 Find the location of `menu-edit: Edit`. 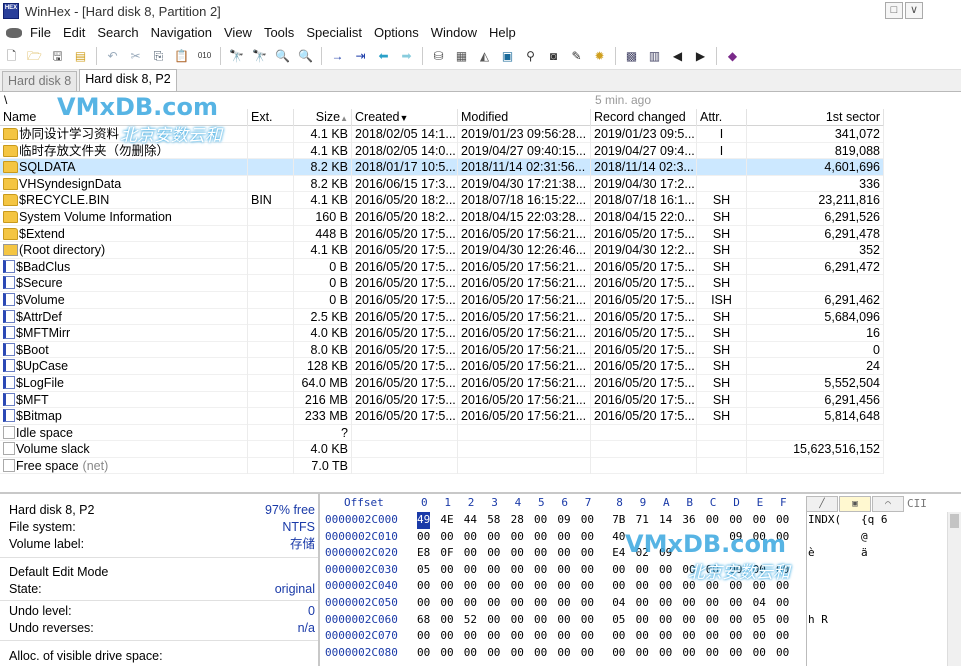

menu-edit: Edit is located at coordinates (74, 32).